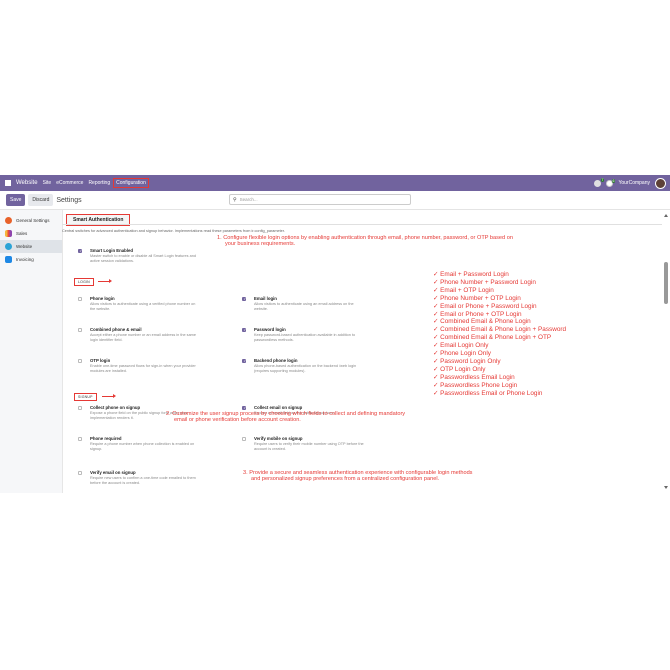 The image size is (670, 670). I want to click on scrollbar-thumb, so click(666, 283).